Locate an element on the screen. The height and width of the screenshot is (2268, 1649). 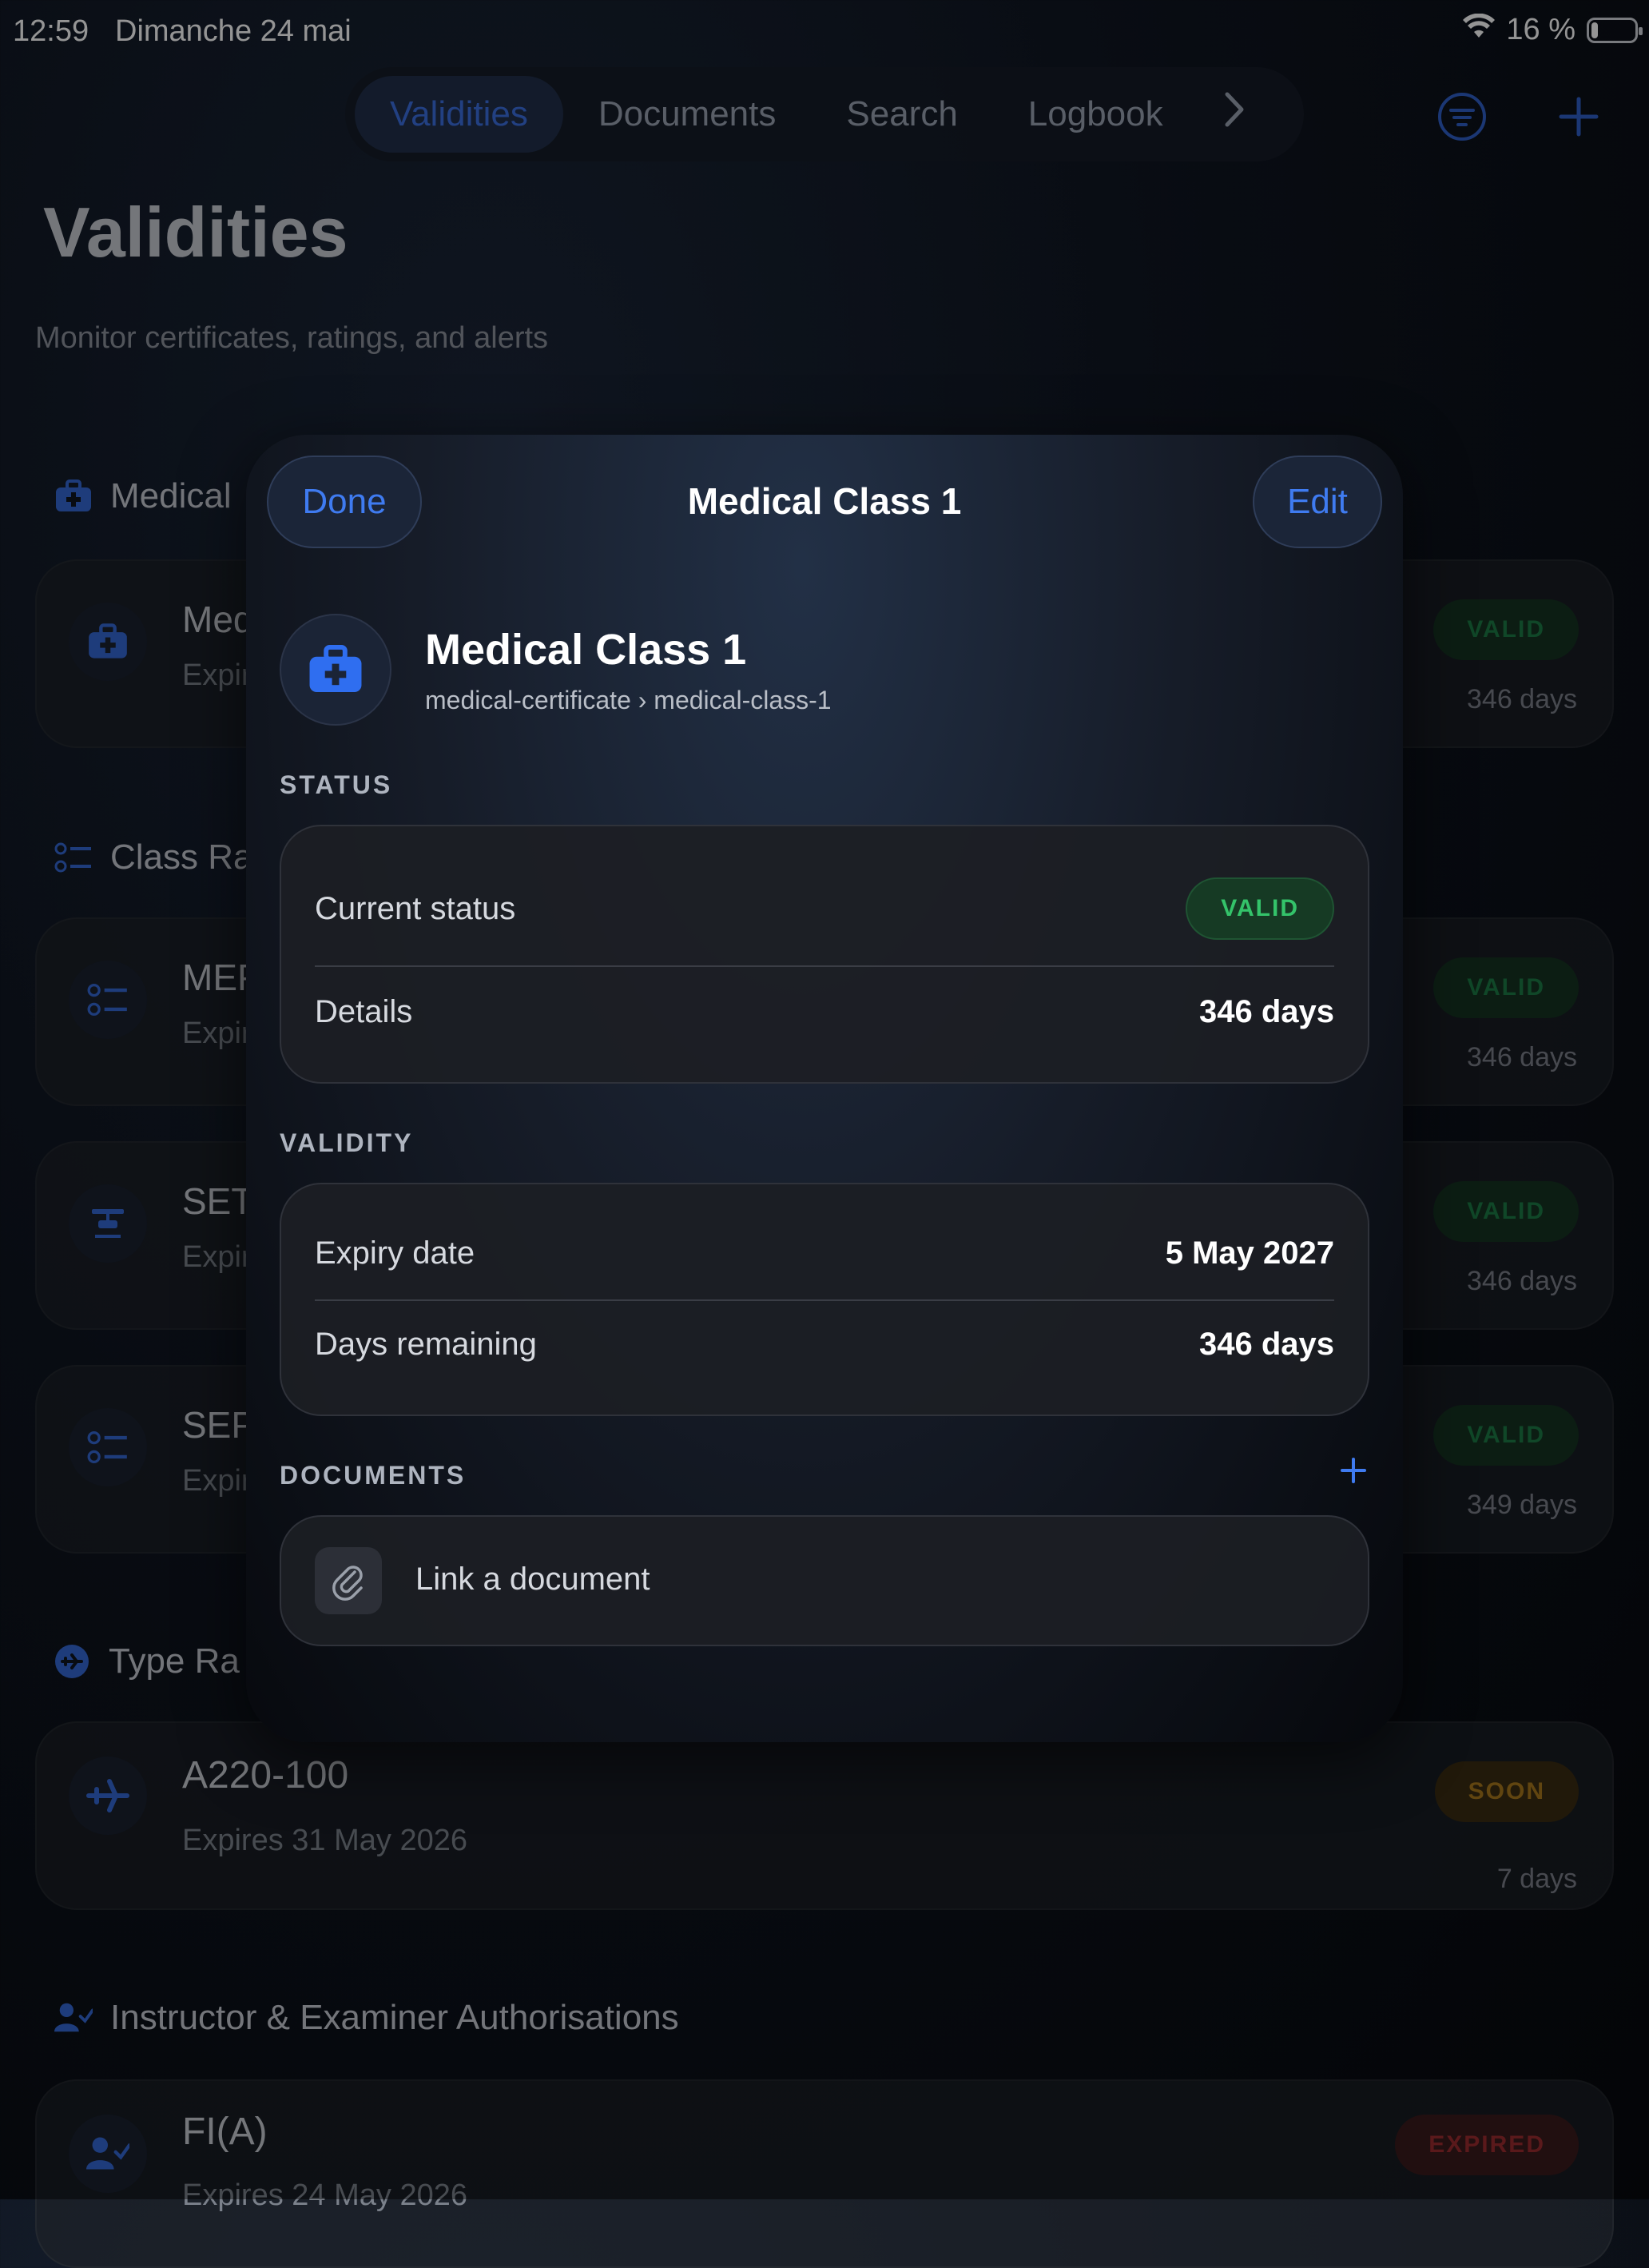
status-section-label: STATUS is located at coordinates (336, 784).